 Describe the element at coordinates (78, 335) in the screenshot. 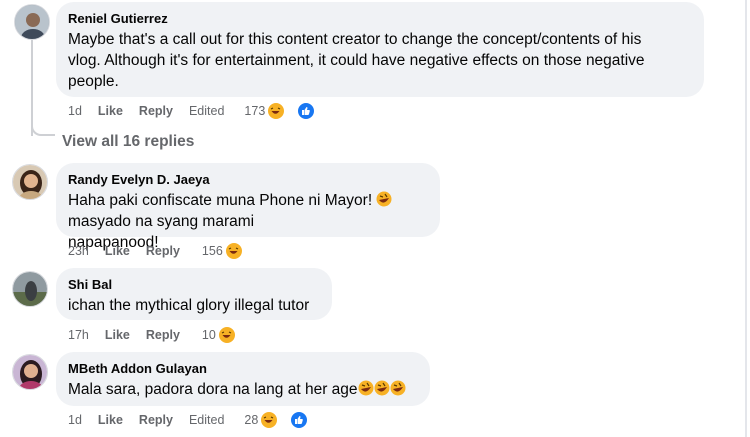

I see `comment-time: 17h` at that location.